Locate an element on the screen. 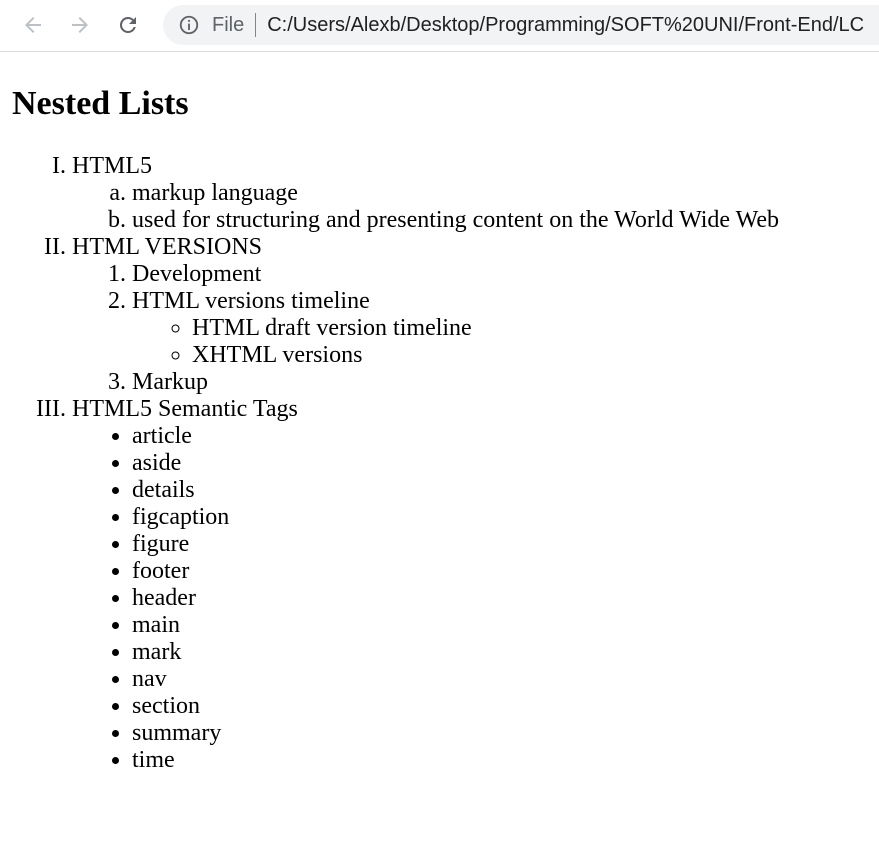  list-item: mark is located at coordinates (455, 652).